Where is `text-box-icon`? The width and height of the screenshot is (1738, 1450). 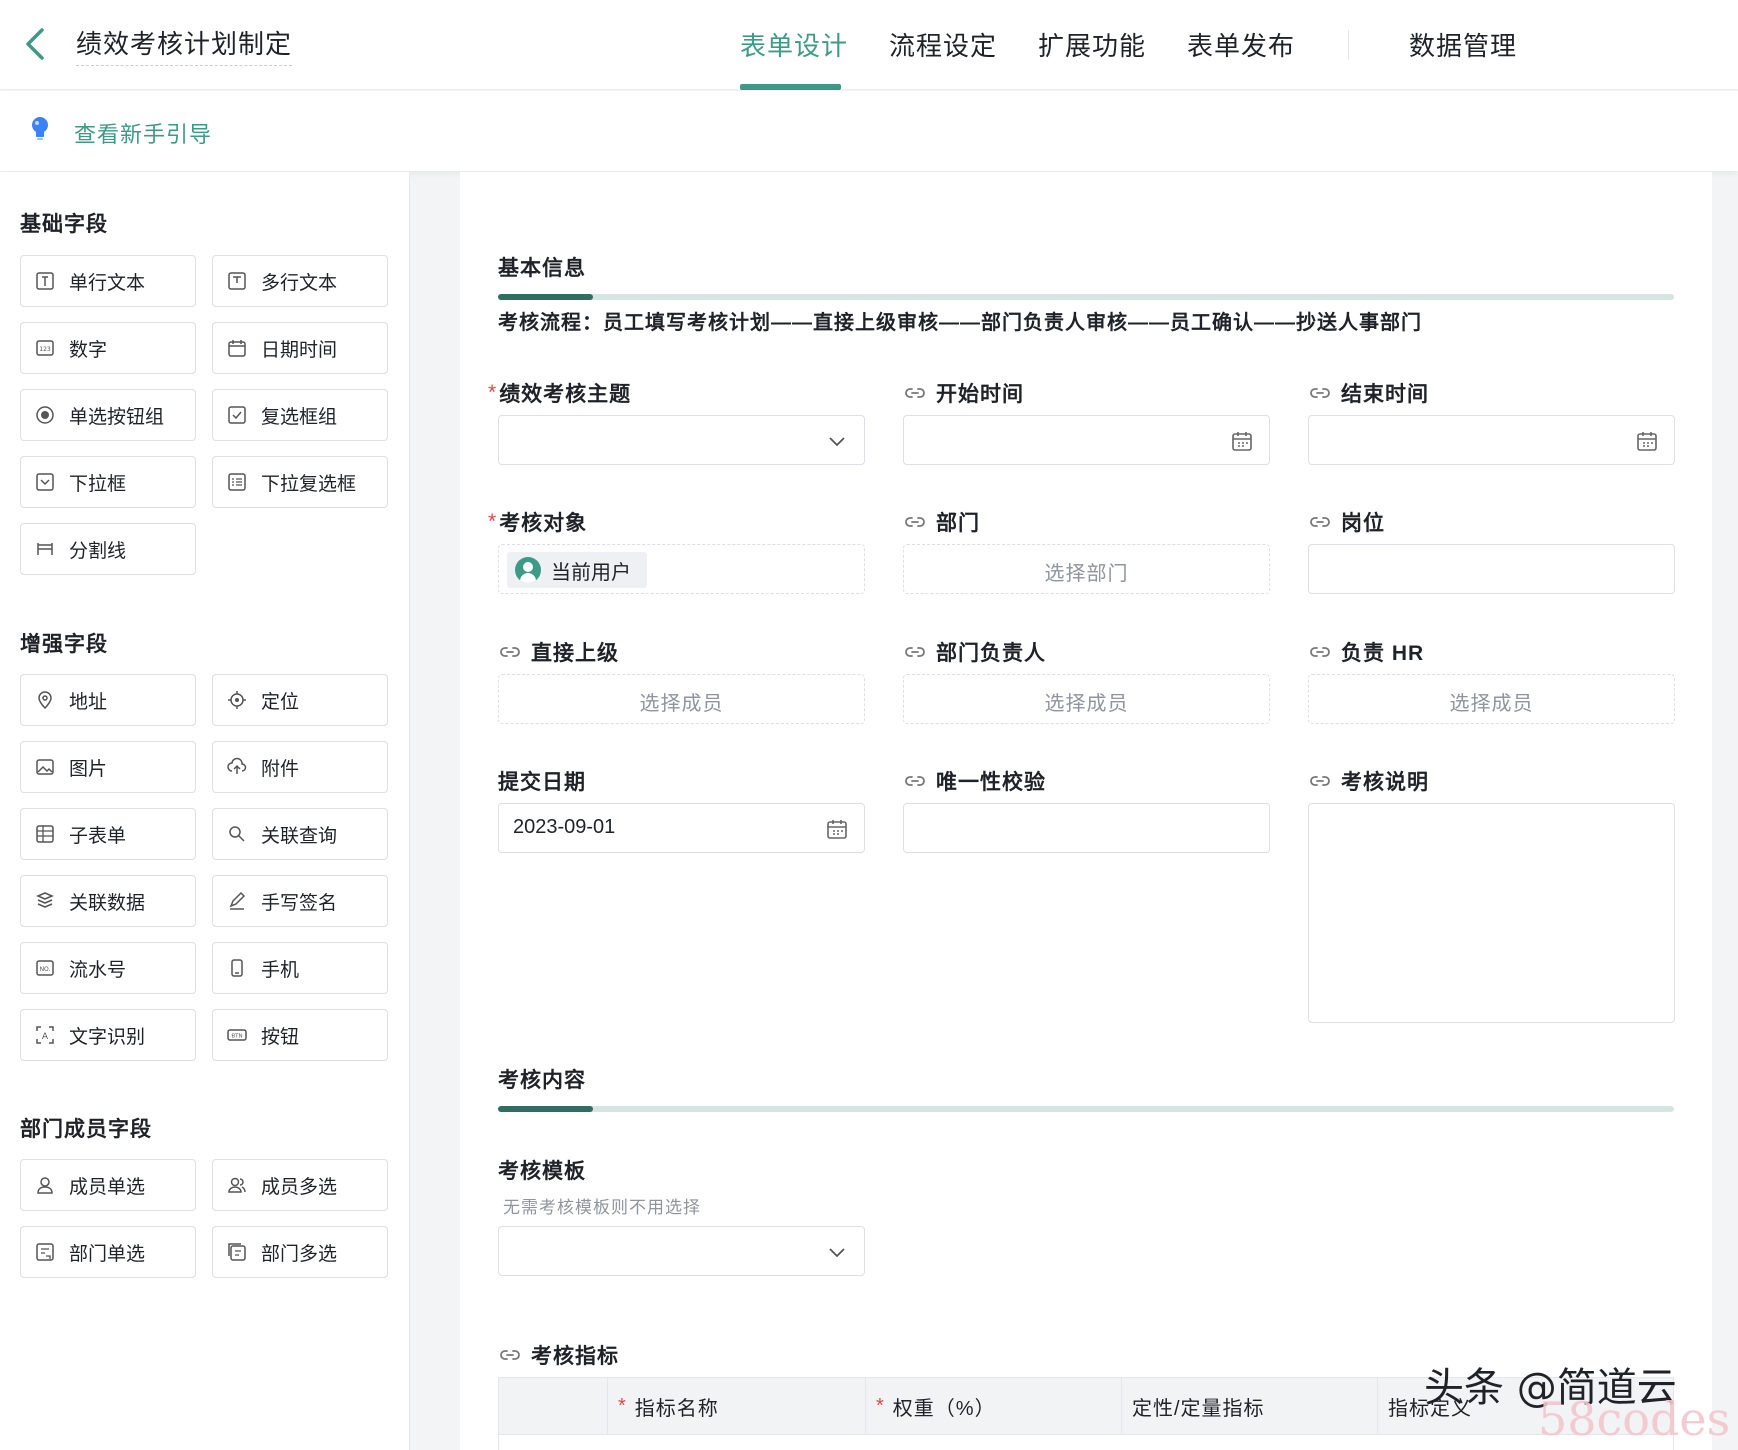 text-box-icon is located at coordinates (45, 281).